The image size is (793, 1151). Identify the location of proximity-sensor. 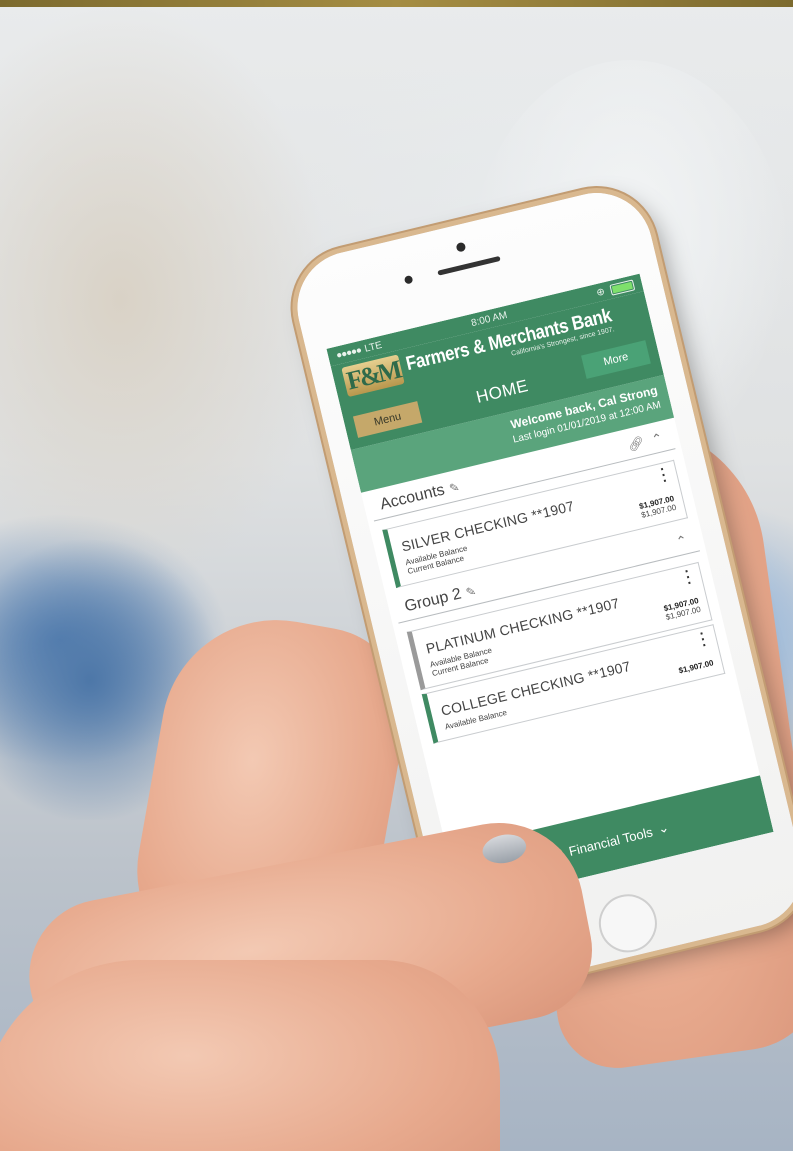
(408, 279).